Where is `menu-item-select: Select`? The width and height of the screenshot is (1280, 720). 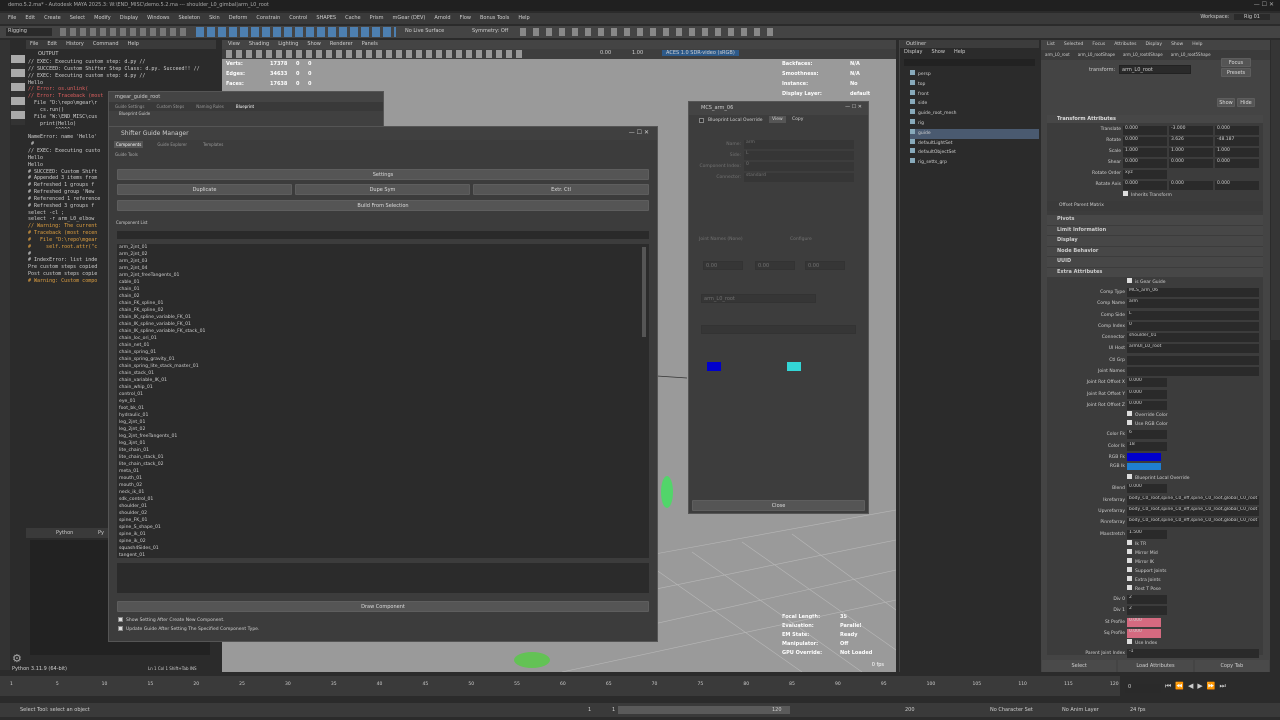
menu-item-select: Select is located at coordinates (77, 18).